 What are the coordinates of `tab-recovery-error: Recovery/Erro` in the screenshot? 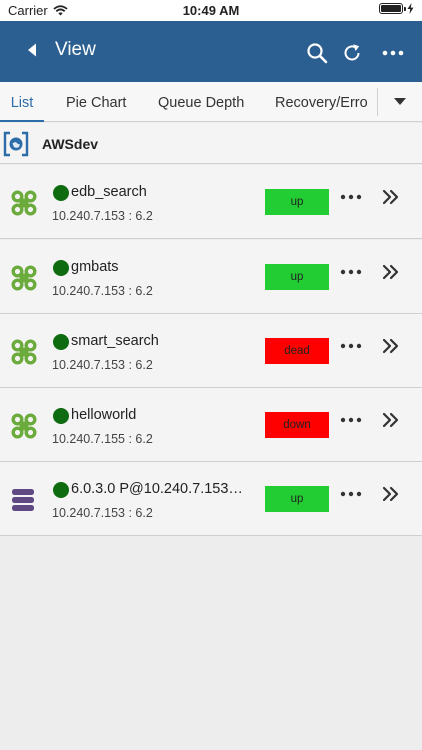 It's located at (321, 102).